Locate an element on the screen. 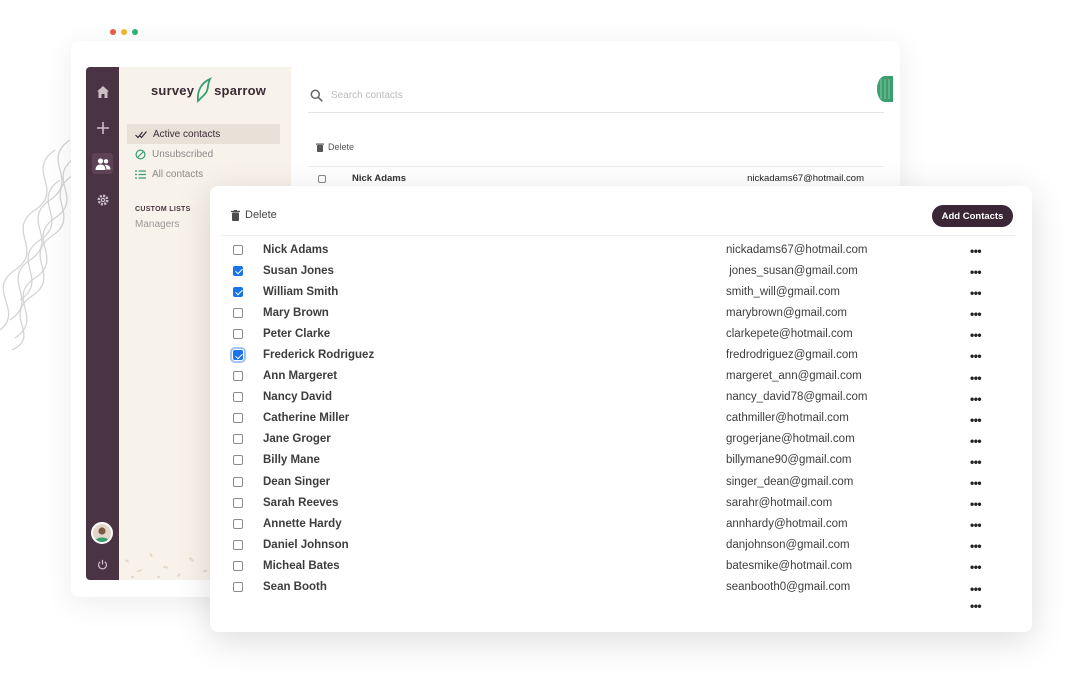 The width and height of the screenshot is (1080, 686). contact-email: marybrown@gmail.com is located at coordinates (786, 312).